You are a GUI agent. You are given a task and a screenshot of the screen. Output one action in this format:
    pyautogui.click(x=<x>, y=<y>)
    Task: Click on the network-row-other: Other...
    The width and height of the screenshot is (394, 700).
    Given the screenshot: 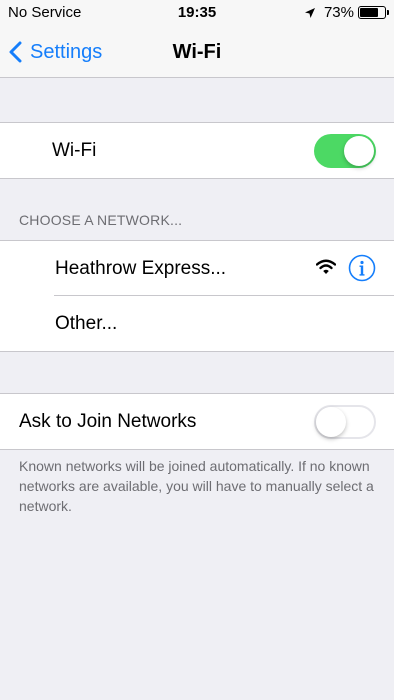 What is the action you would take?
    pyautogui.click(x=197, y=323)
    